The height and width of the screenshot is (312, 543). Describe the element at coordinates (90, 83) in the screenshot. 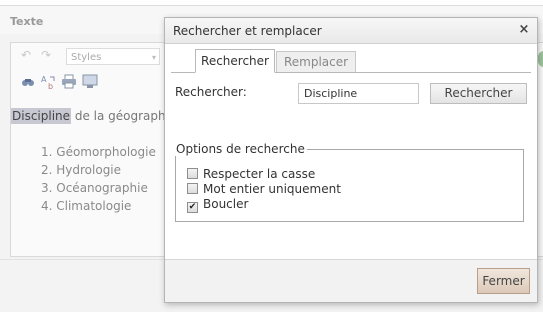

I see `preview-icon` at that location.